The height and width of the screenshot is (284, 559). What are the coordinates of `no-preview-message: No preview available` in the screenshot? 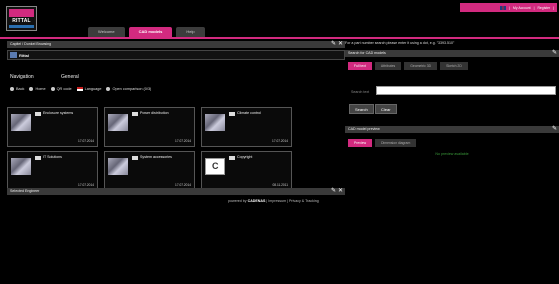 It's located at (452, 154).